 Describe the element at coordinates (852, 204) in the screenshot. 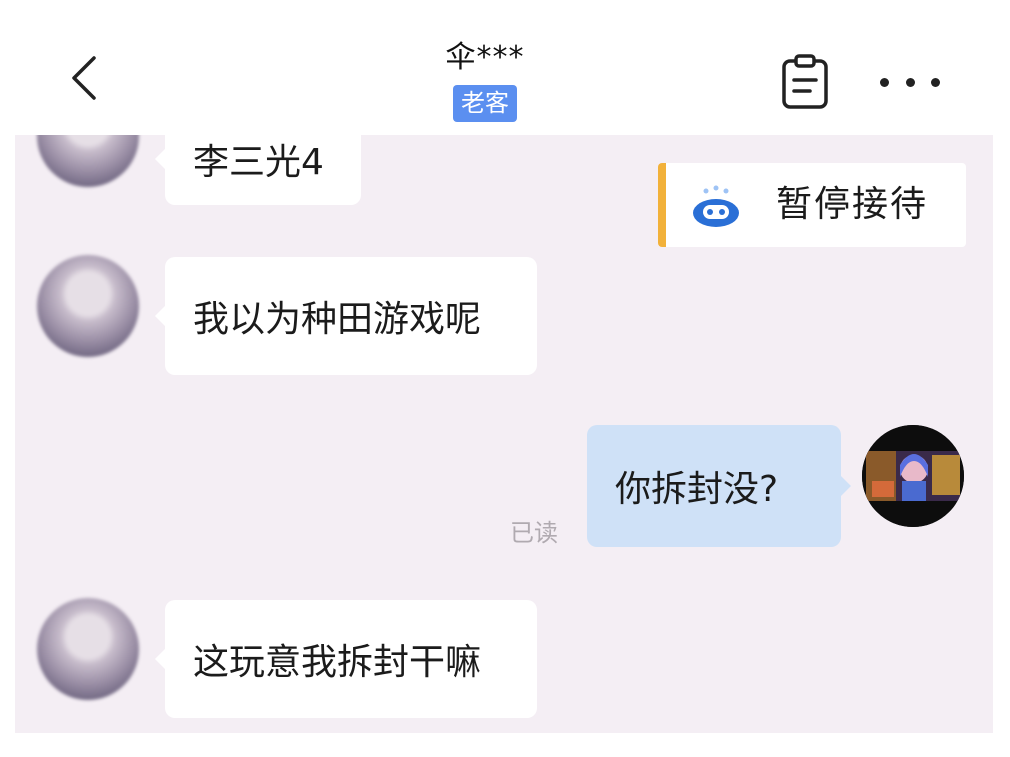

I see `status-label: 暂停接待` at that location.